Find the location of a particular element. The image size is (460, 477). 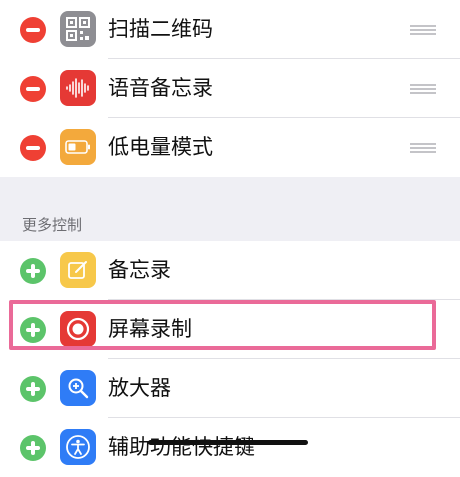

accessibility-icon is located at coordinates (78, 447).